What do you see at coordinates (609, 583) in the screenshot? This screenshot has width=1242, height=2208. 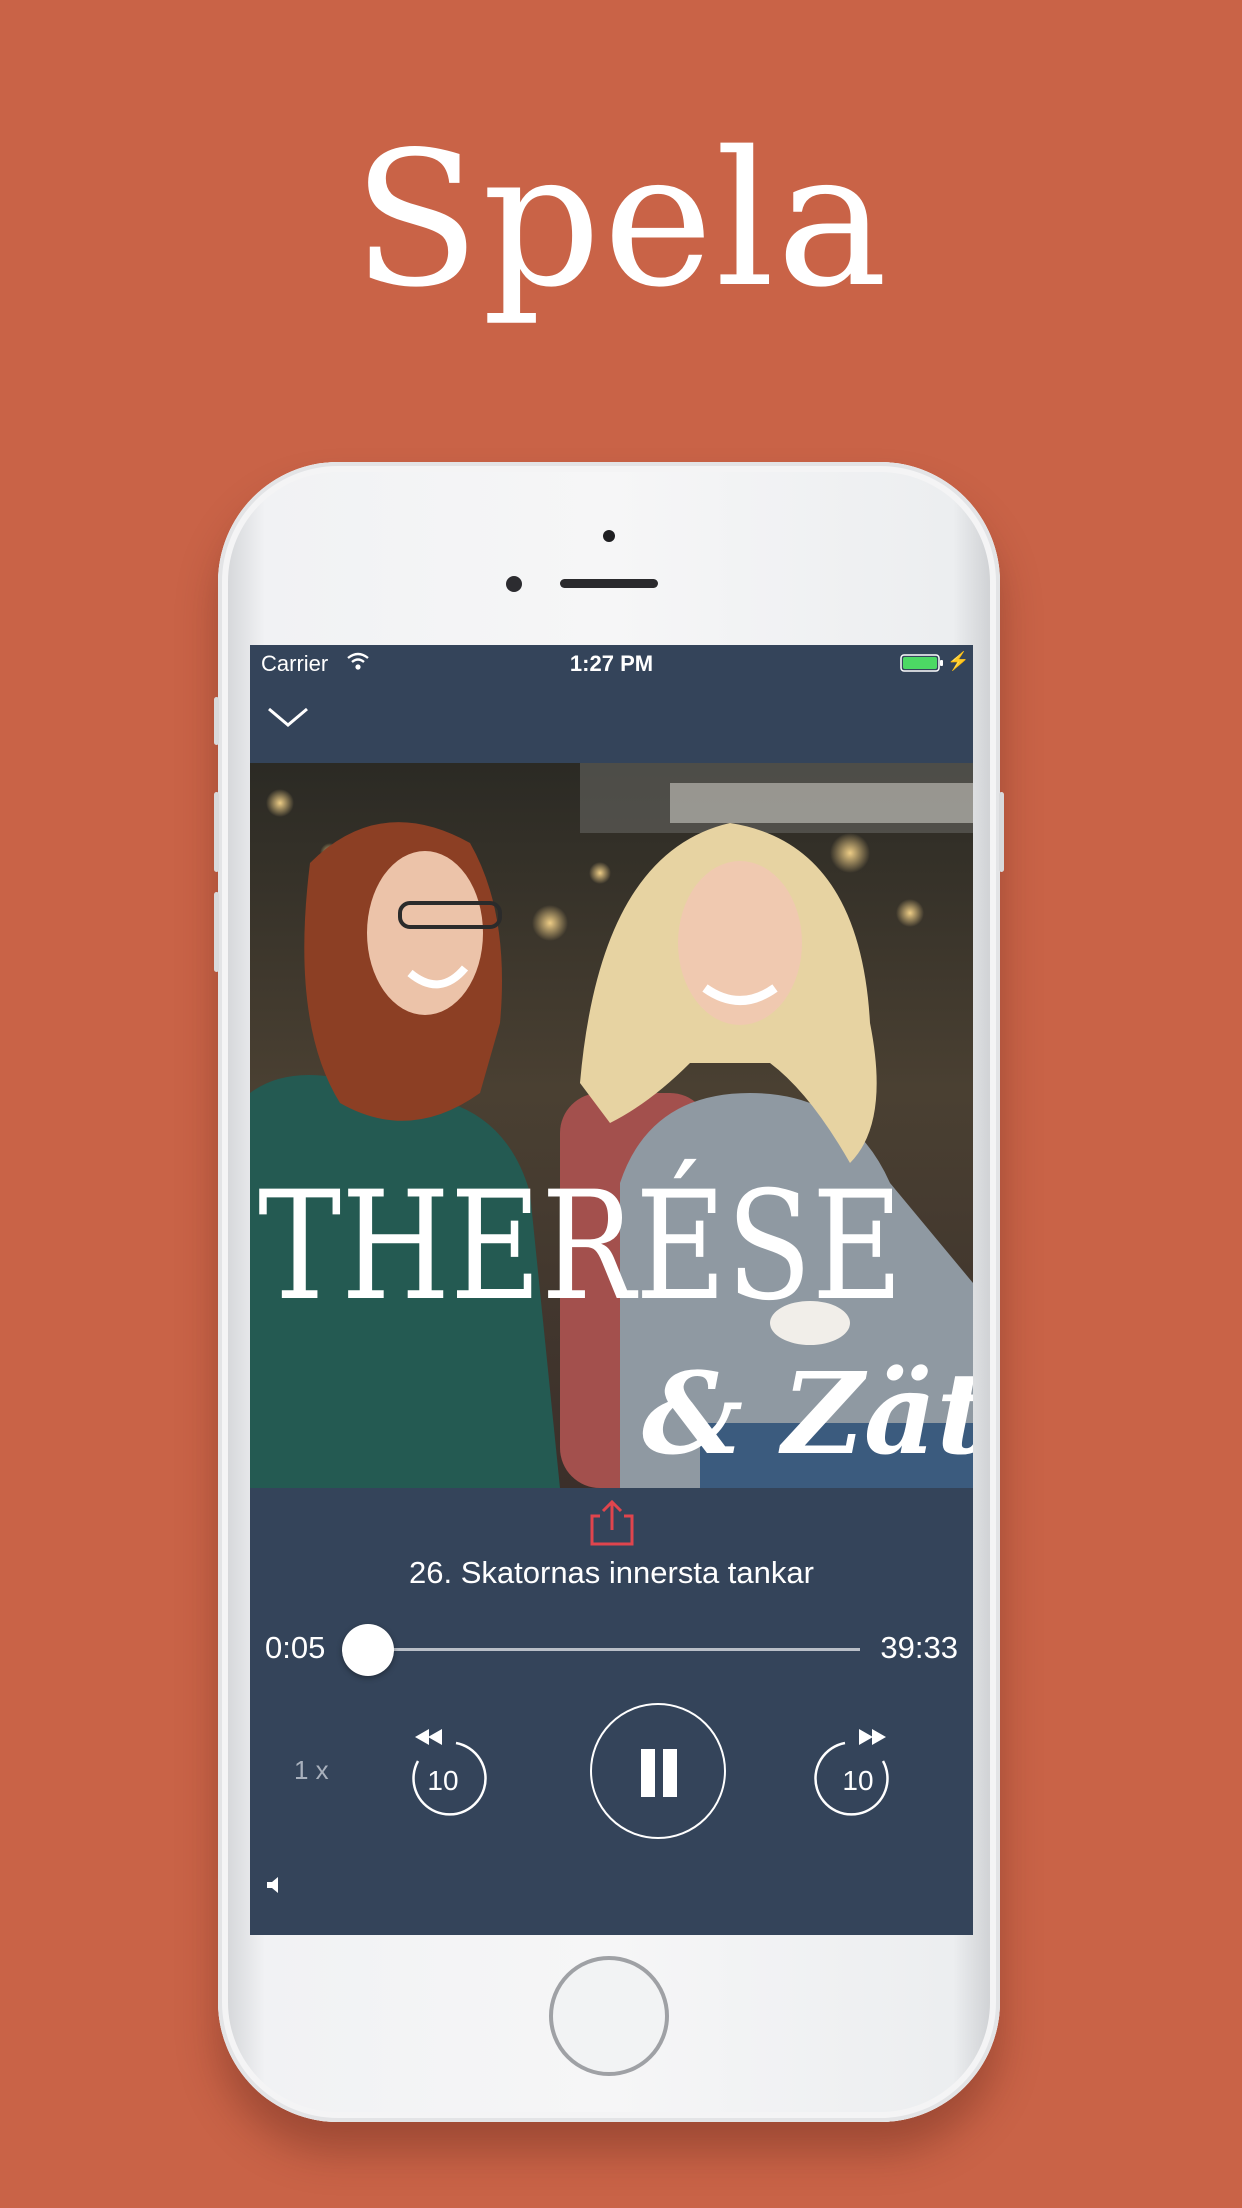 I see `earpiece-speaker` at bounding box center [609, 583].